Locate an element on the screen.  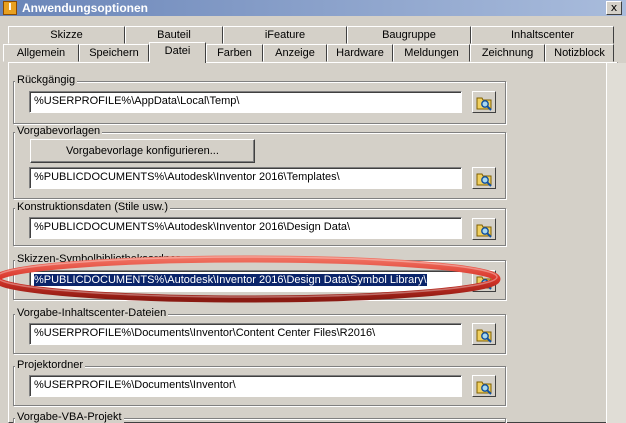
tab-speichern: Speichern is located at coordinates (114, 53).